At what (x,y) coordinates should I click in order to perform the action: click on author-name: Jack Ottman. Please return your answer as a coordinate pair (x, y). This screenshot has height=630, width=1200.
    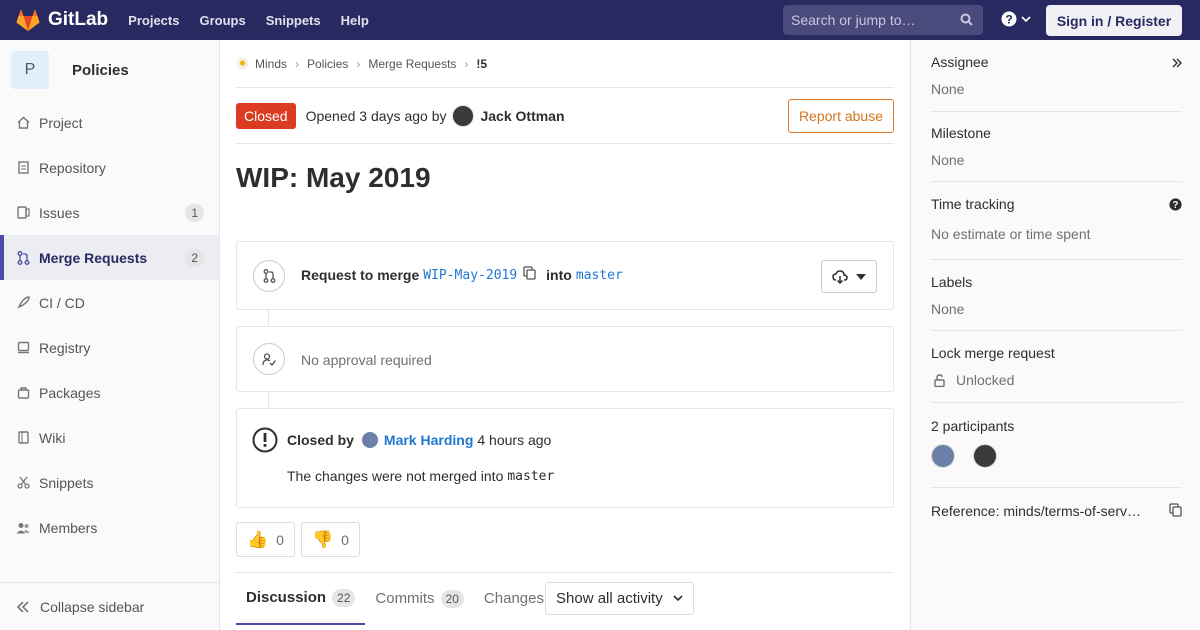
    Looking at the image, I should click on (522, 116).